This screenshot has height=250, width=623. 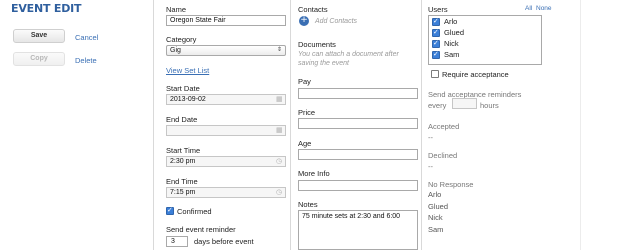 I want to click on documents-hint: saving the event, so click(x=323, y=63).